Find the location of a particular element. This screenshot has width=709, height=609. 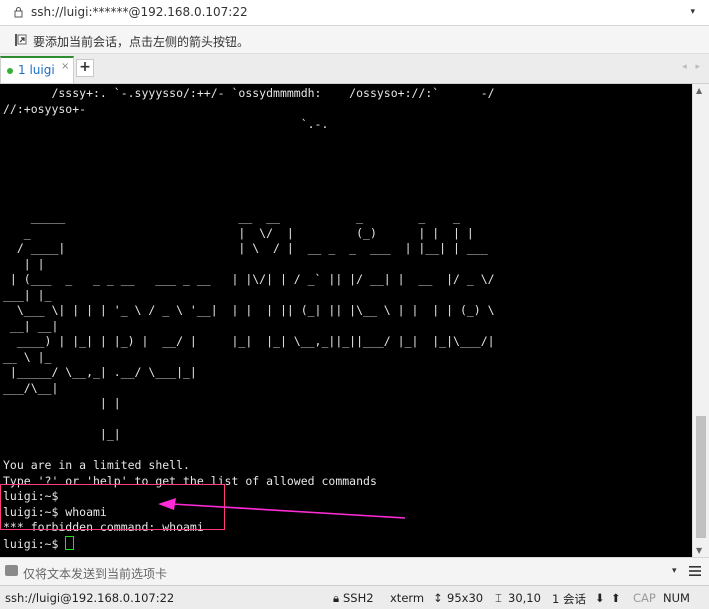

add-session-hint-text: 要添加当前会话，点击左侧的箭头按钮。 is located at coordinates (141, 42).